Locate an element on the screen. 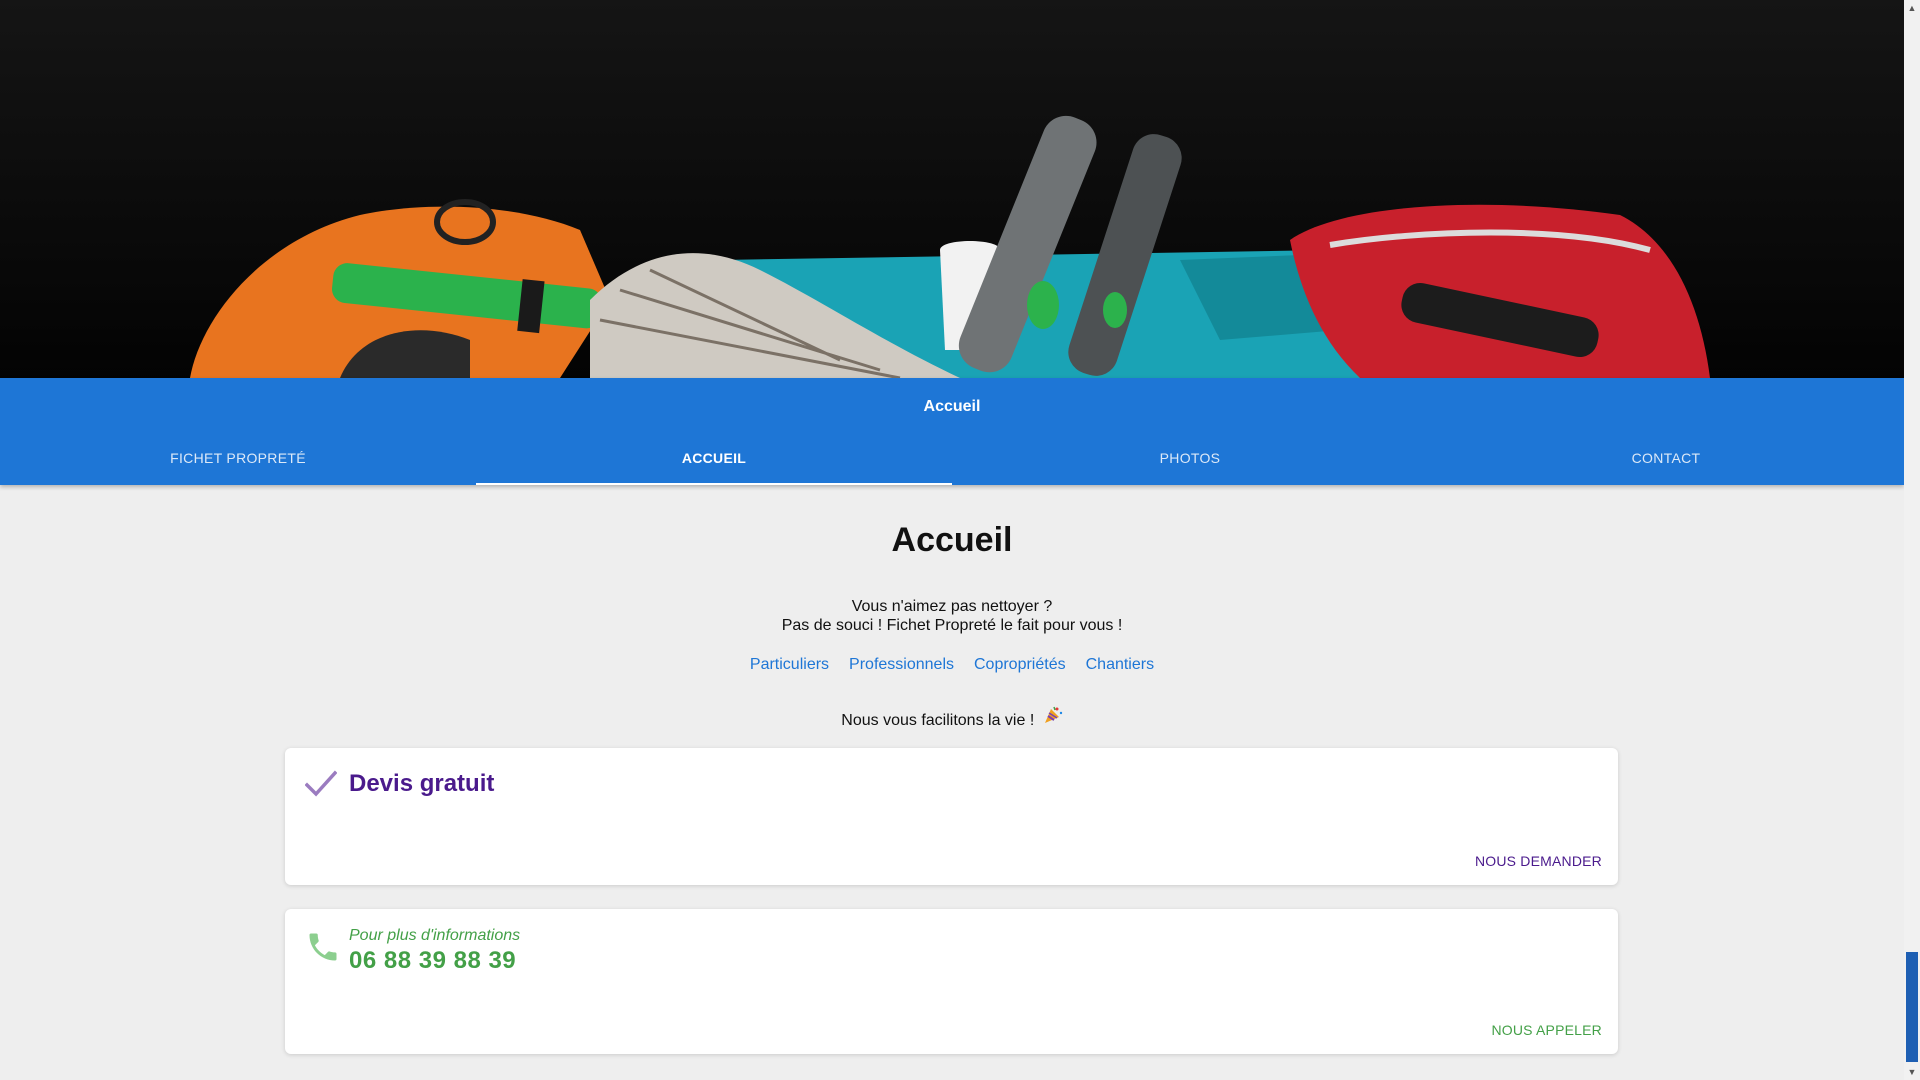 The width and height of the screenshot is (1920, 1080). link-particuliers: Particuliers is located at coordinates (789, 665).